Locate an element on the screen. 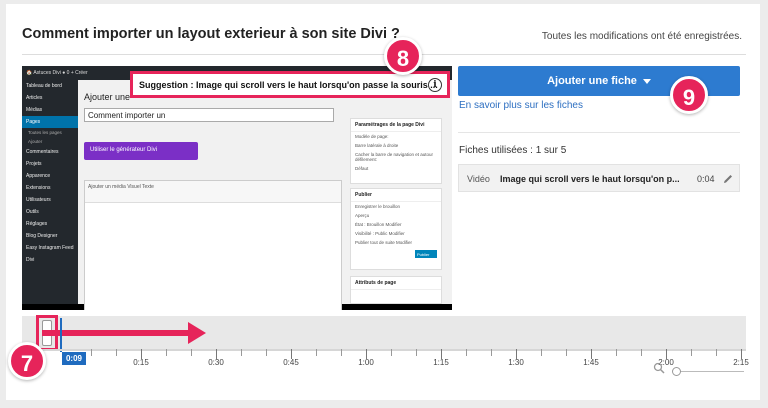 The width and height of the screenshot is (768, 408). wp-menu-item: Tableau de bord is located at coordinates (44, 86).